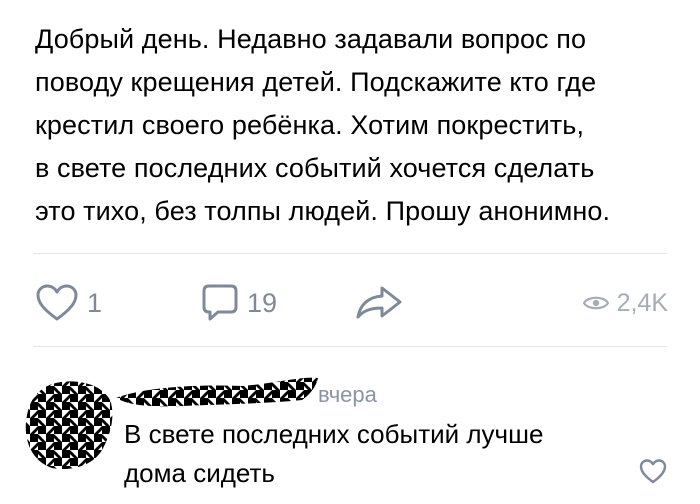 The height and width of the screenshot is (504, 700). I want to click on avatar, so click(68, 425).